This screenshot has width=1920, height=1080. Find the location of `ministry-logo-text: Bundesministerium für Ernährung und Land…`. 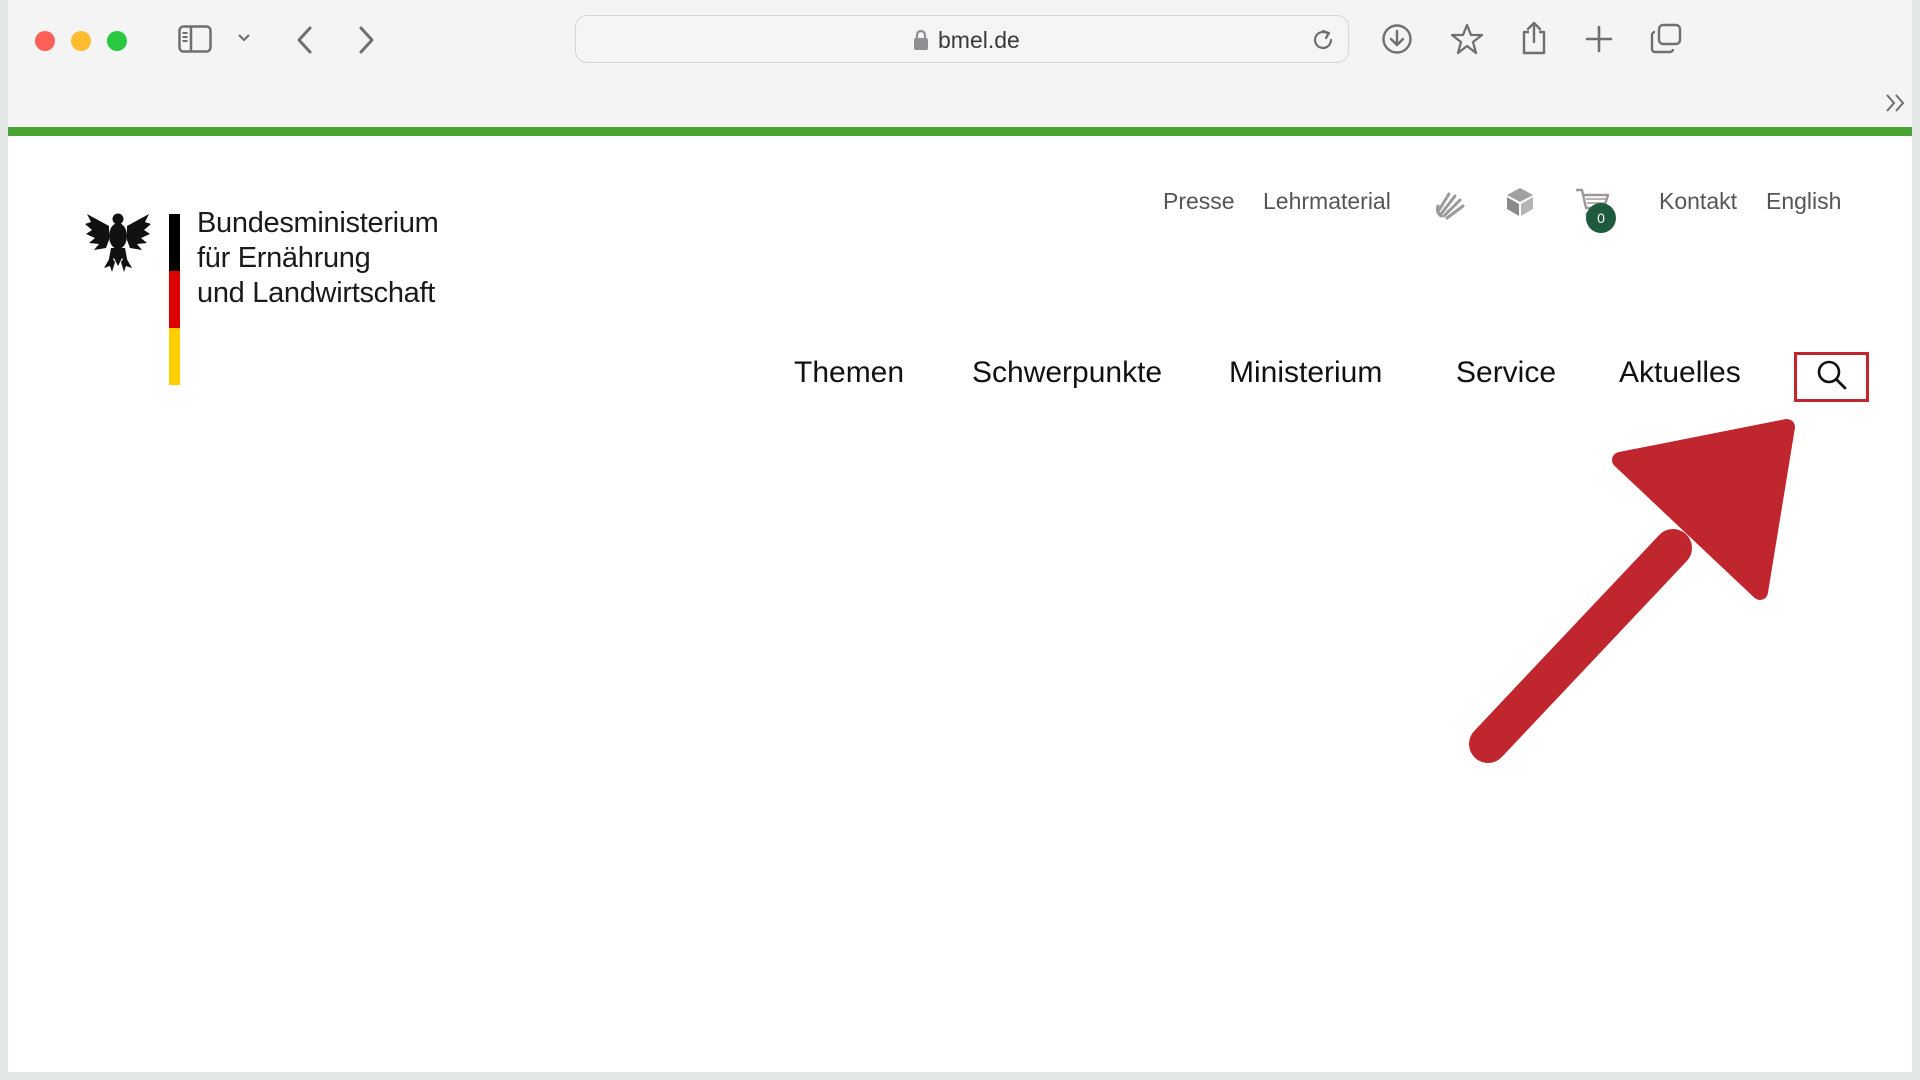

ministry-logo-text: Bundesministerium für Ernährung und Land… is located at coordinates (318, 258).